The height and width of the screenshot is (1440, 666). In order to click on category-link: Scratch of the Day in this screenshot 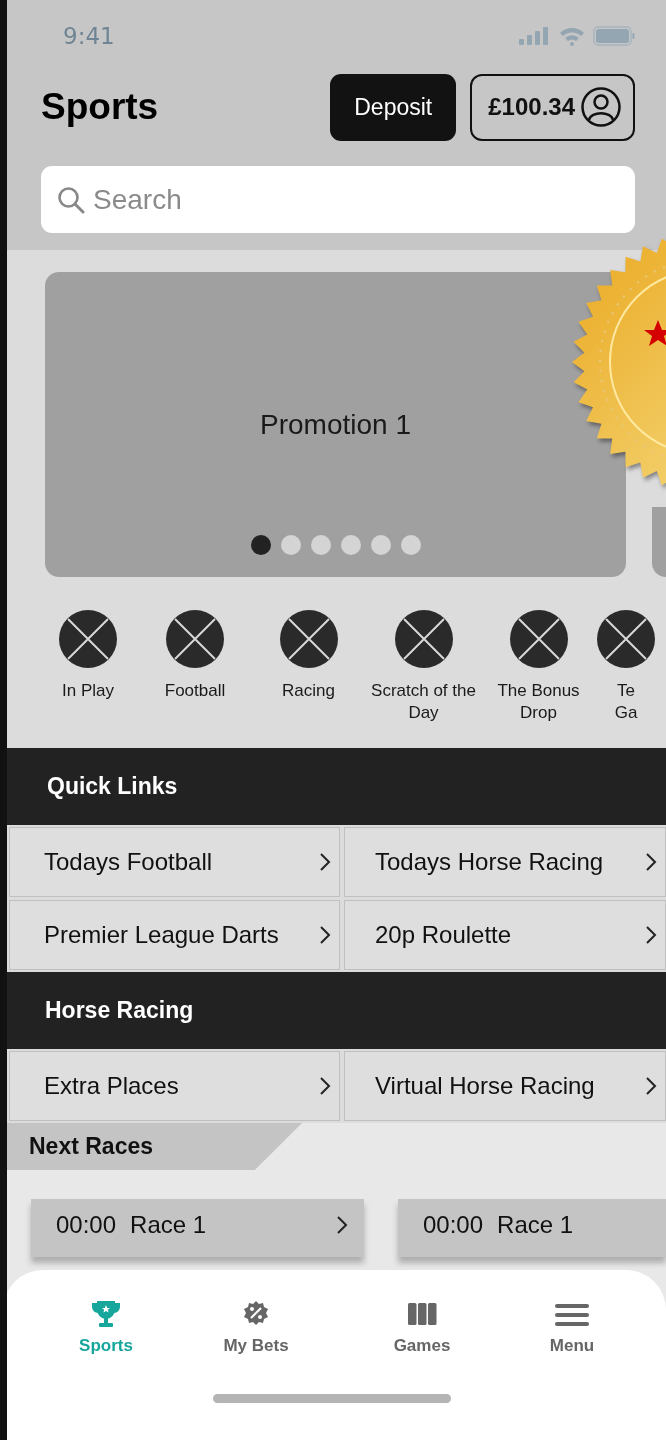, I will do `click(423, 702)`.